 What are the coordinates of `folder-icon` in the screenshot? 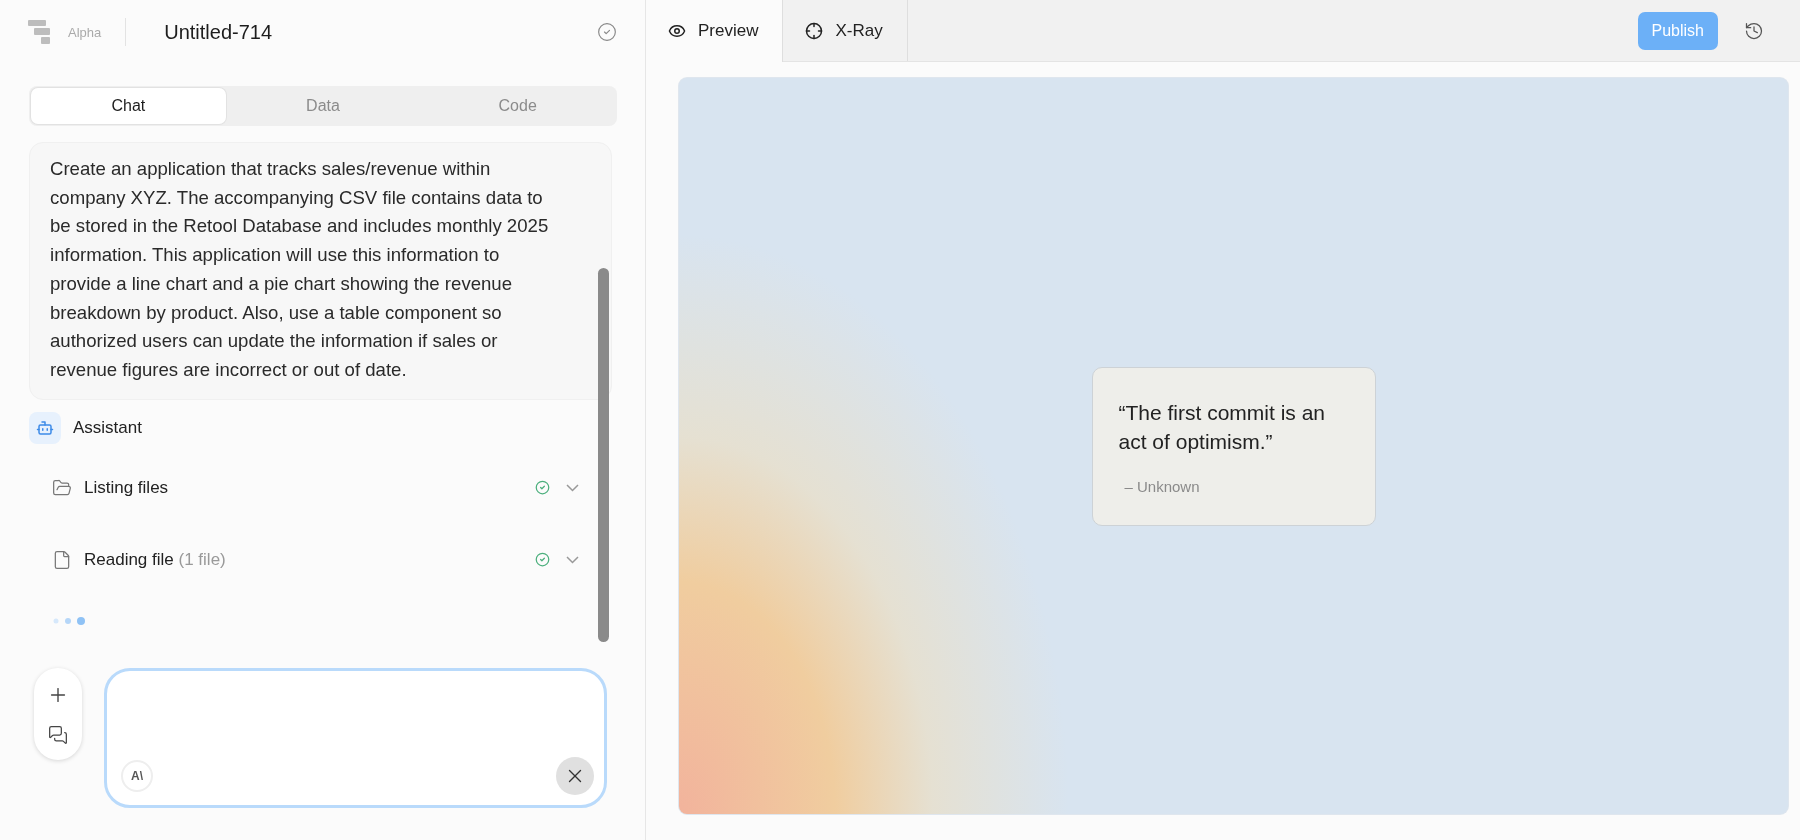 It's located at (62, 487).